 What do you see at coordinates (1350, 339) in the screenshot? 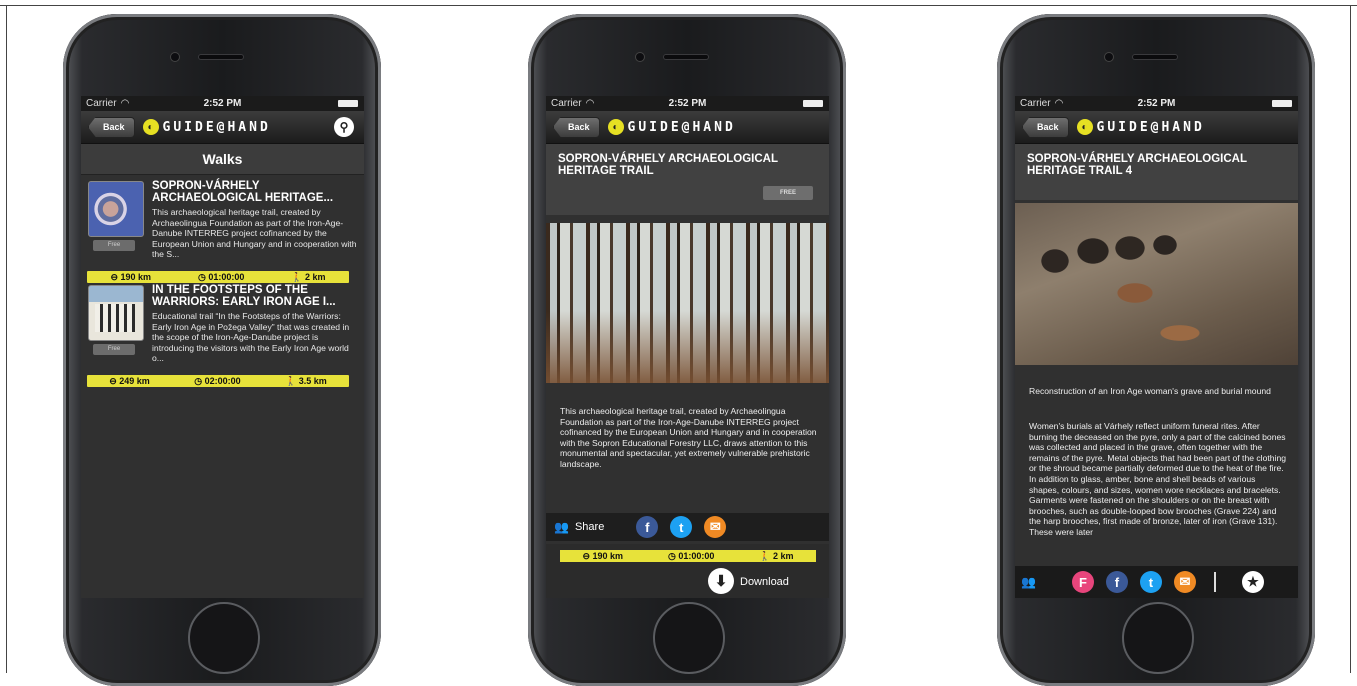
I see `frame-right` at bounding box center [1350, 339].